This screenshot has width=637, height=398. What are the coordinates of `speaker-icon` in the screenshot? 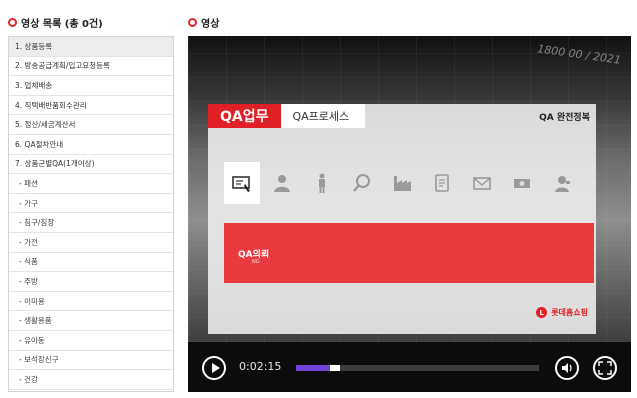 It's located at (567, 368).